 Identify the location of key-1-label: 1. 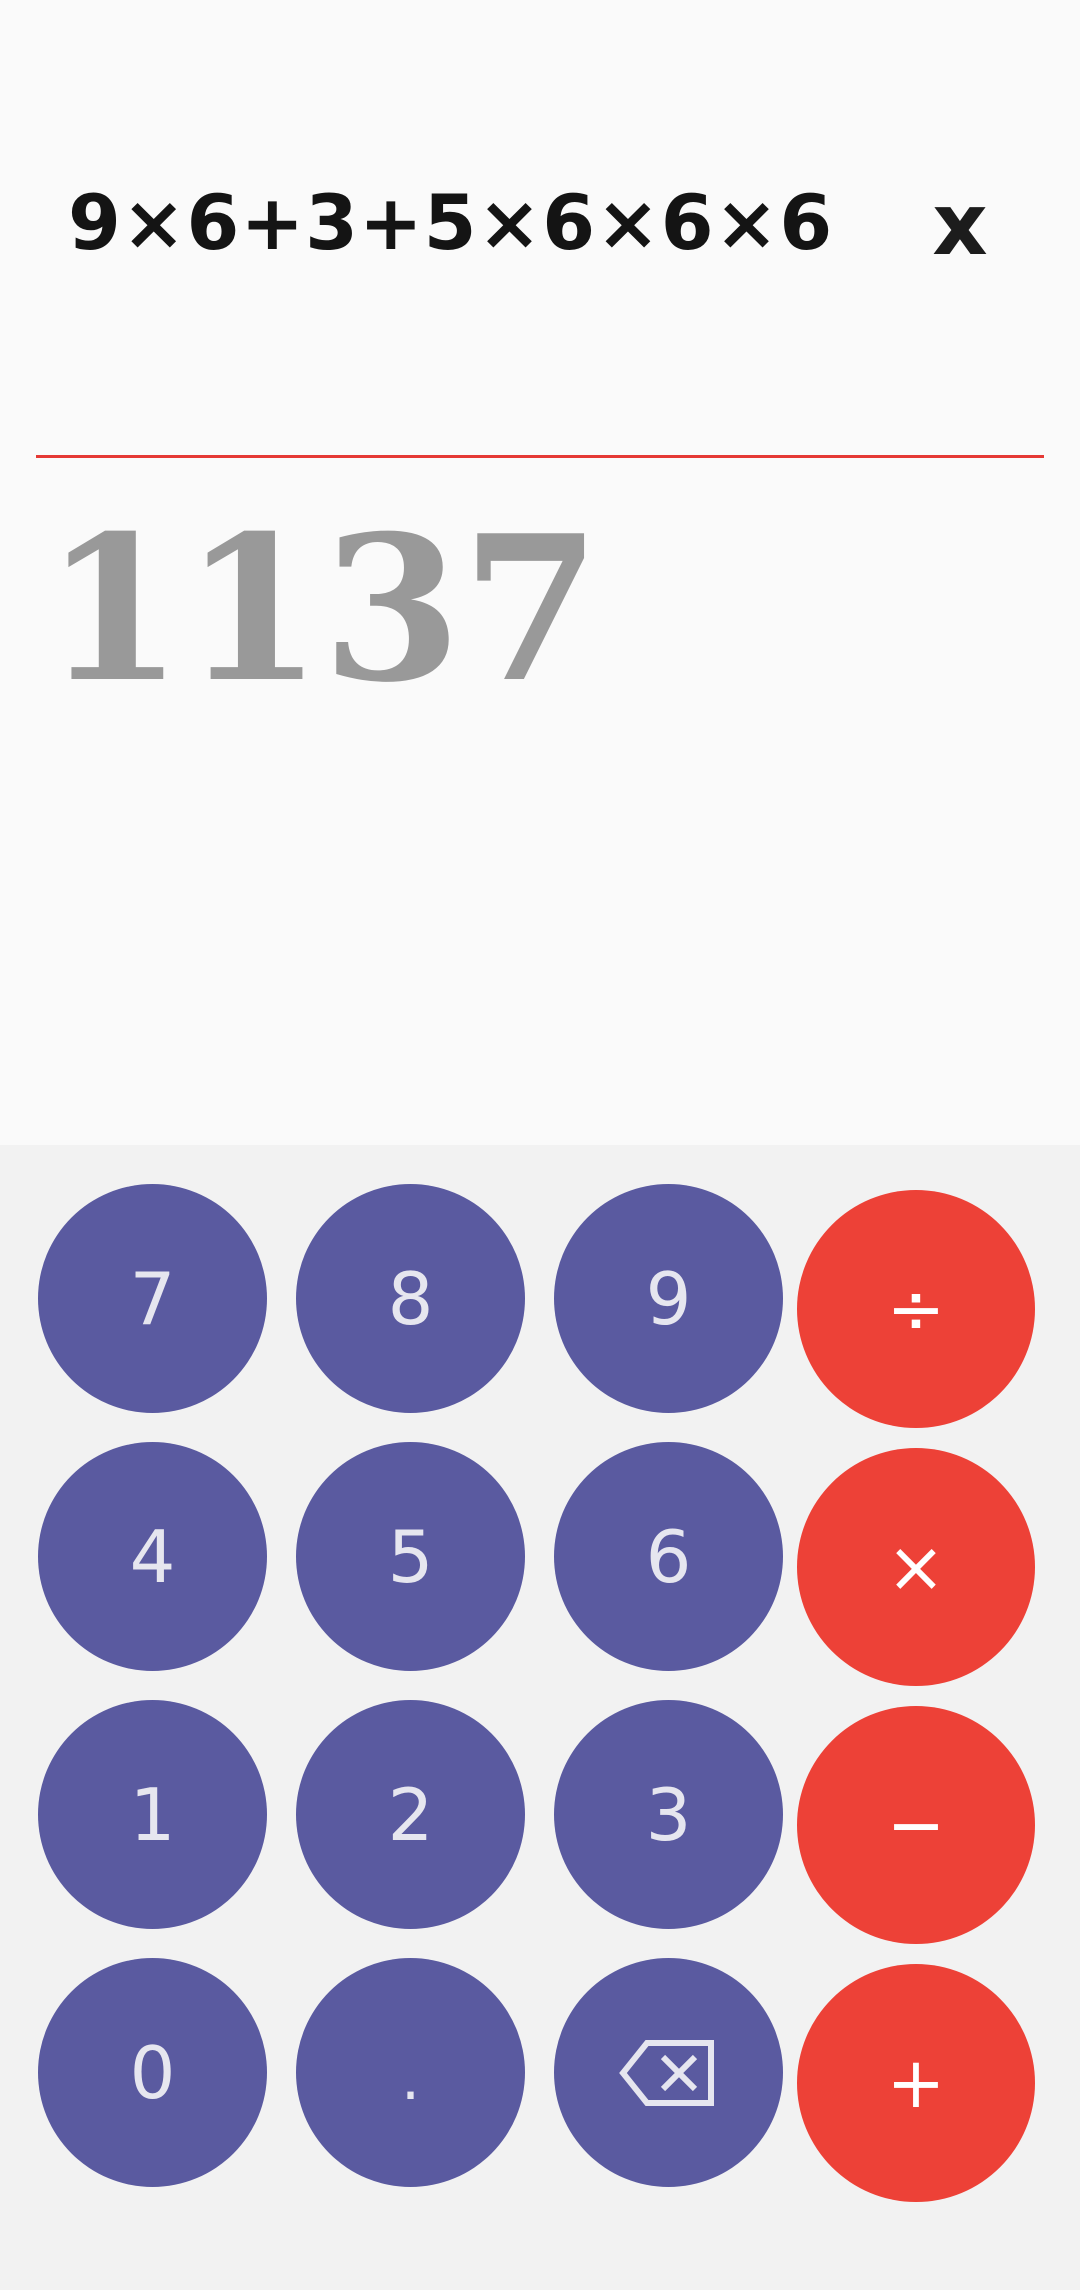
(152, 1814).